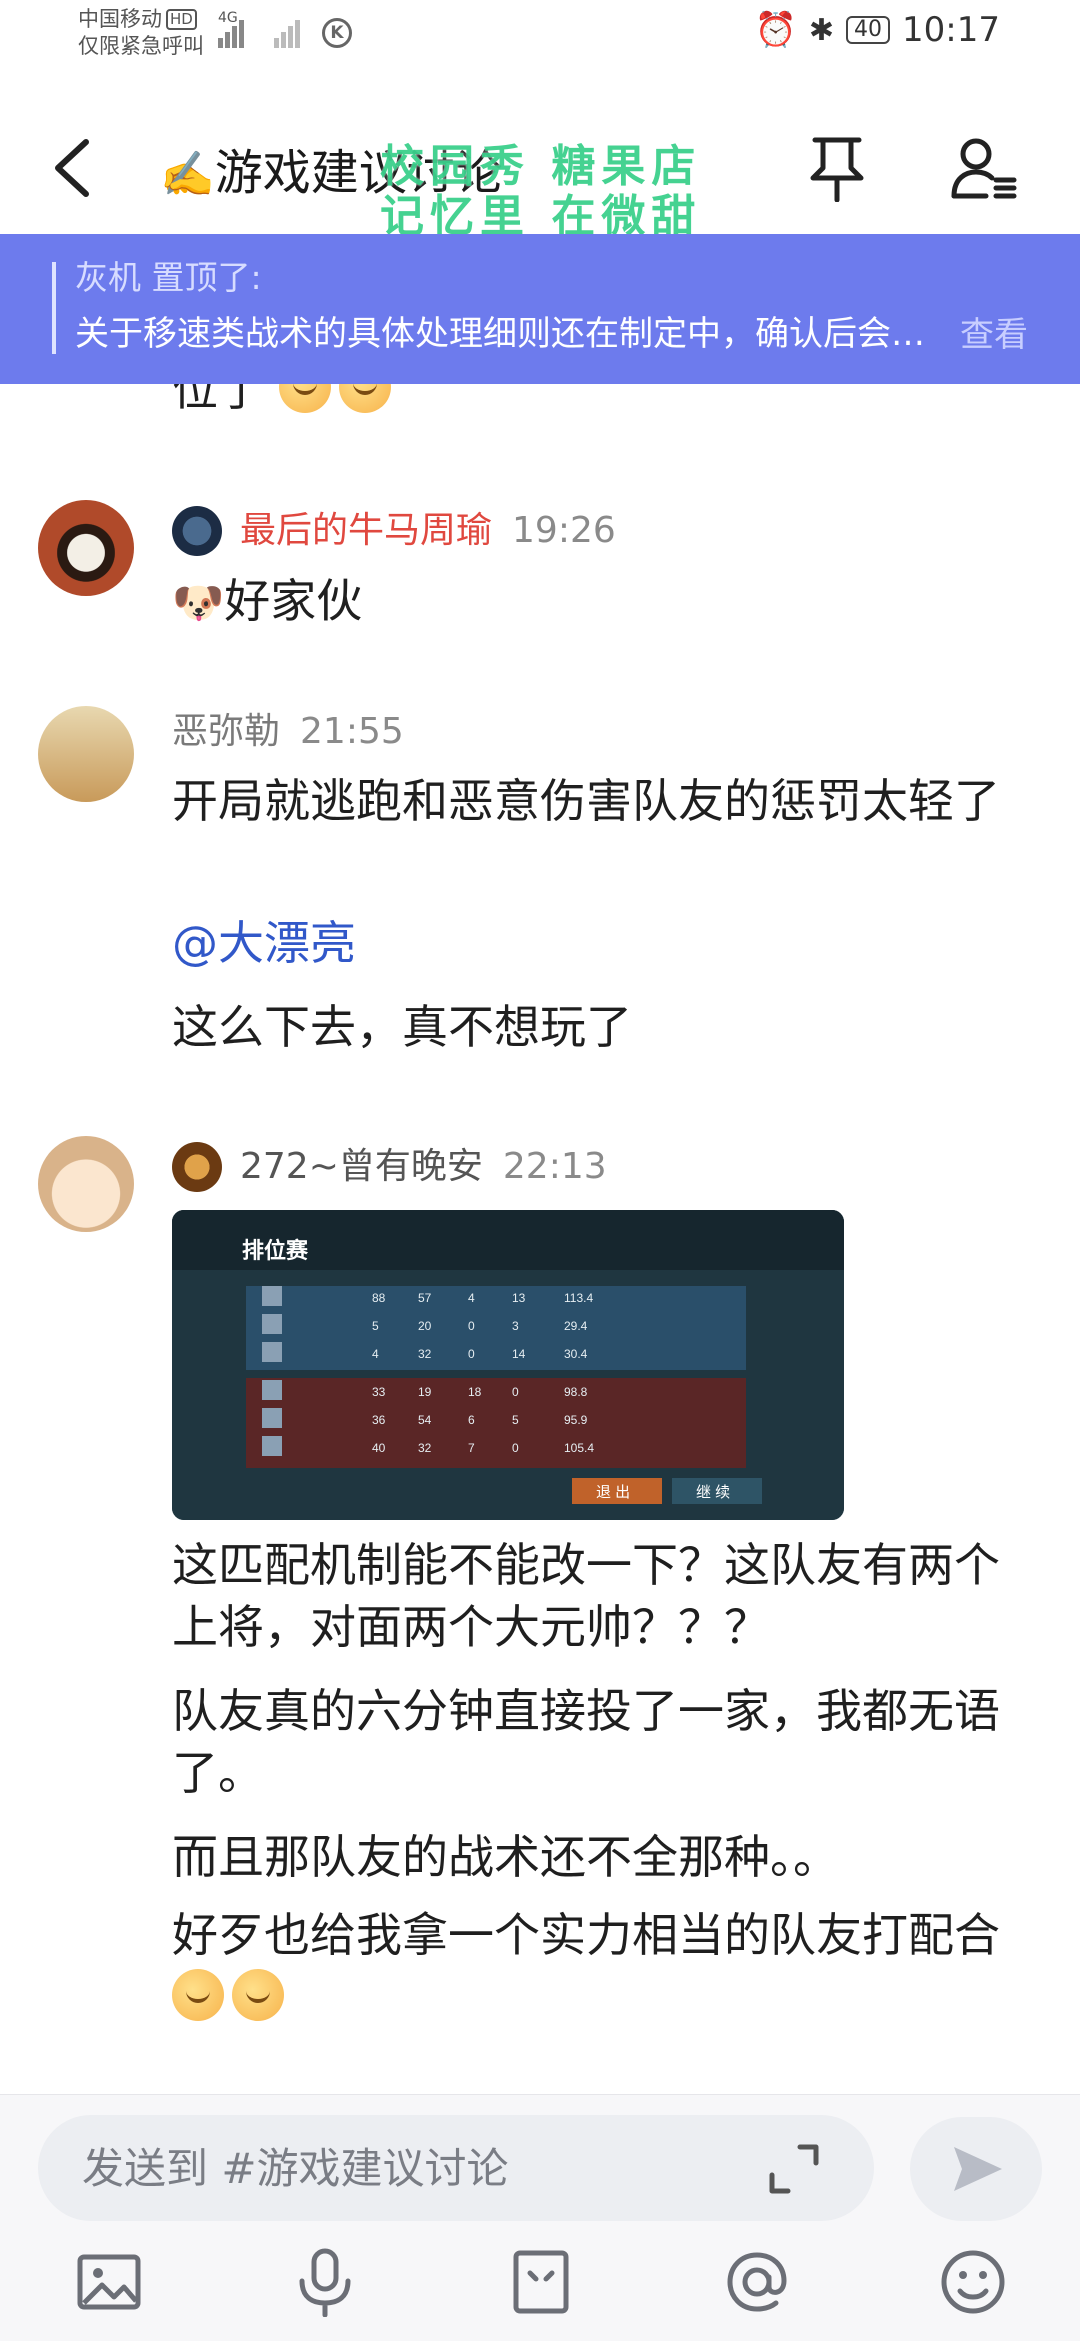 The width and height of the screenshot is (1080, 2341). I want to click on score-cell: 33, so click(379, 1392).